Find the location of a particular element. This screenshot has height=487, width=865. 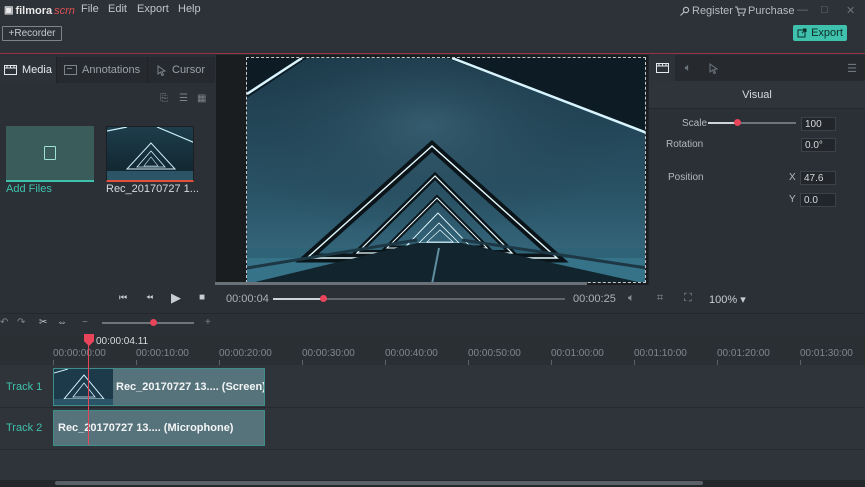

add-files-label: Add Files is located at coordinates (29, 189).